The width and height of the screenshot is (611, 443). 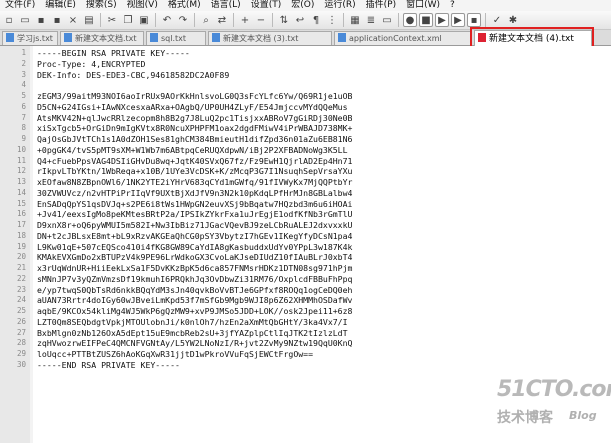 What do you see at coordinates (513, 20) in the screenshot?
I see `plugin-icon: ✱` at bounding box center [513, 20].